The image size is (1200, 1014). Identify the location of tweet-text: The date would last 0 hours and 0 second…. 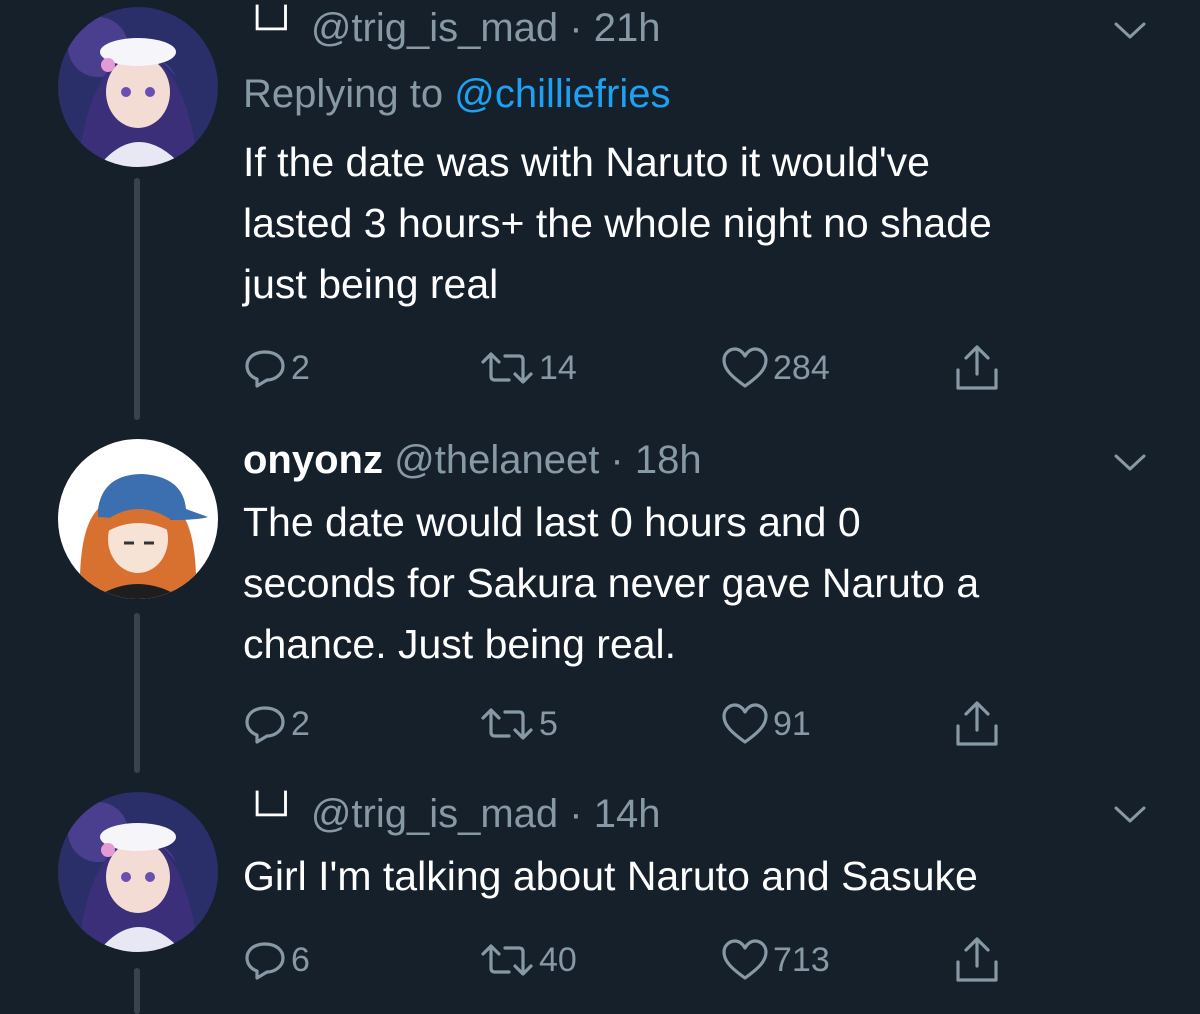
(693, 583).